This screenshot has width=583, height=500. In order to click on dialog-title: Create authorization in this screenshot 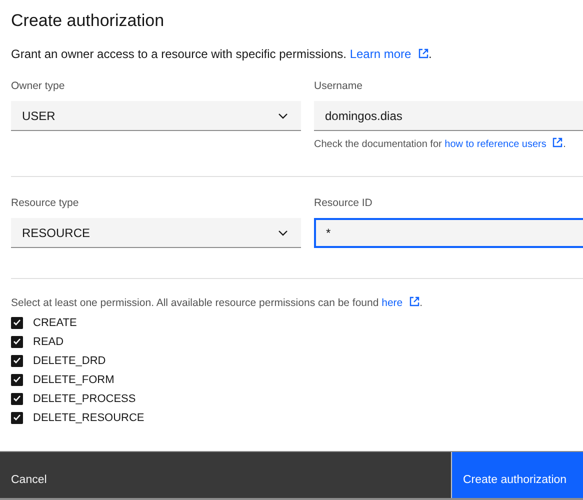, I will do `click(88, 21)`.